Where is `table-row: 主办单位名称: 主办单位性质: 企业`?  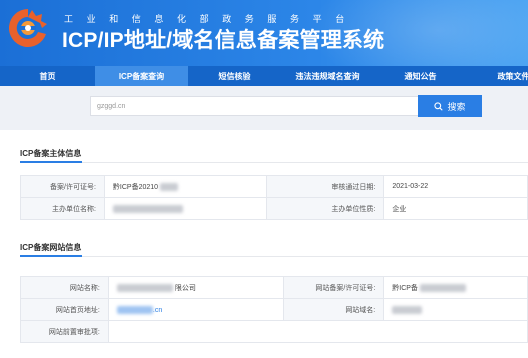 table-row: 主办单位名称: 主办单位性质: 企业 is located at coordinates (274, 208).